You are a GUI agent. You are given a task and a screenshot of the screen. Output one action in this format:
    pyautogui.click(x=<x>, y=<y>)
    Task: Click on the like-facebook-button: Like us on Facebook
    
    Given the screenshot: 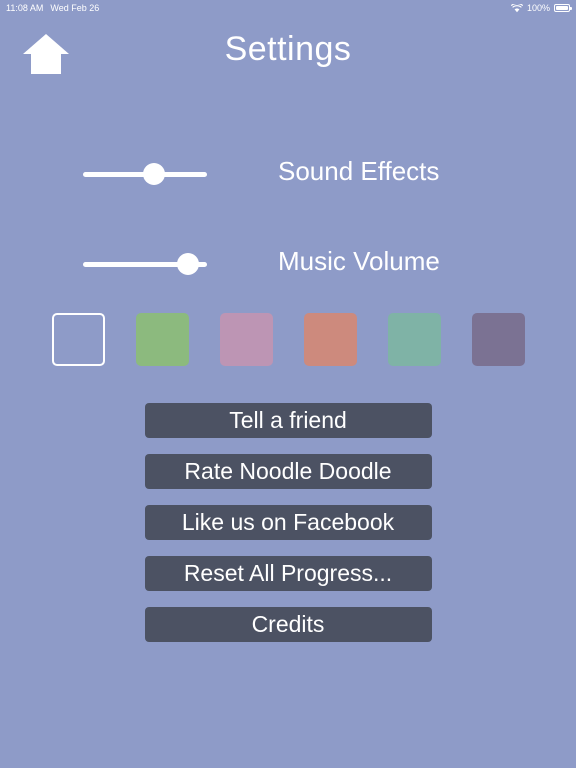 What is the action you would take?
    pyautogui.click(x=288, y=522)
    